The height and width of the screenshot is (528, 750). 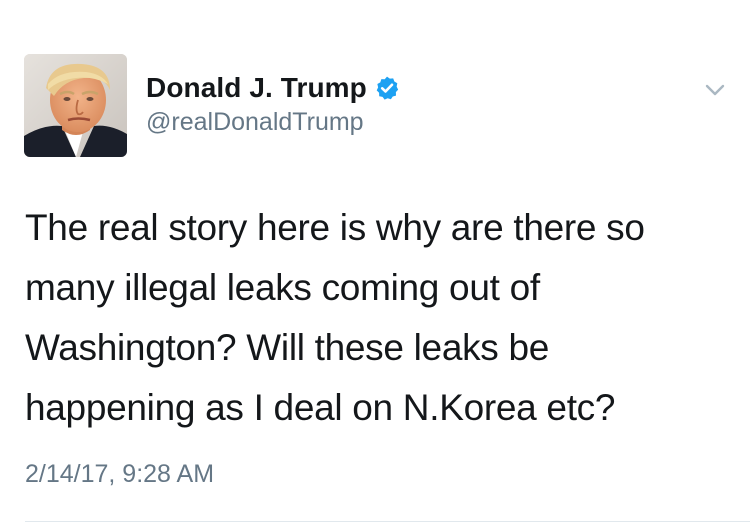 I want to click on avatar-image, so click(x=75, y=105).